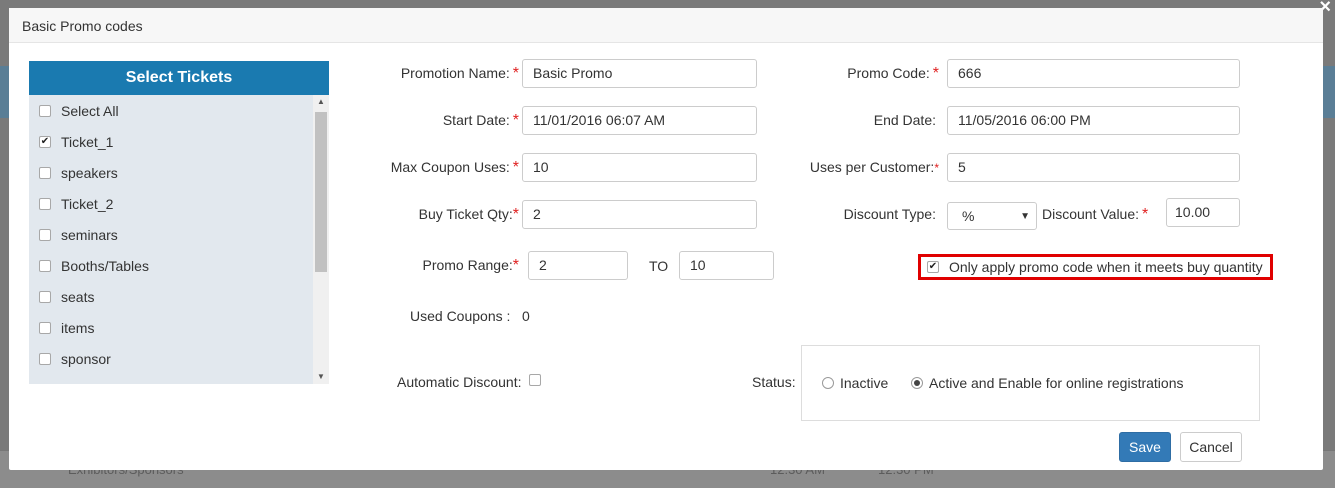  What do you see at coordinates (87, 203) in the screenshot?
I see `ticket-label: Ticket_2` at bounding box center [87, 203].